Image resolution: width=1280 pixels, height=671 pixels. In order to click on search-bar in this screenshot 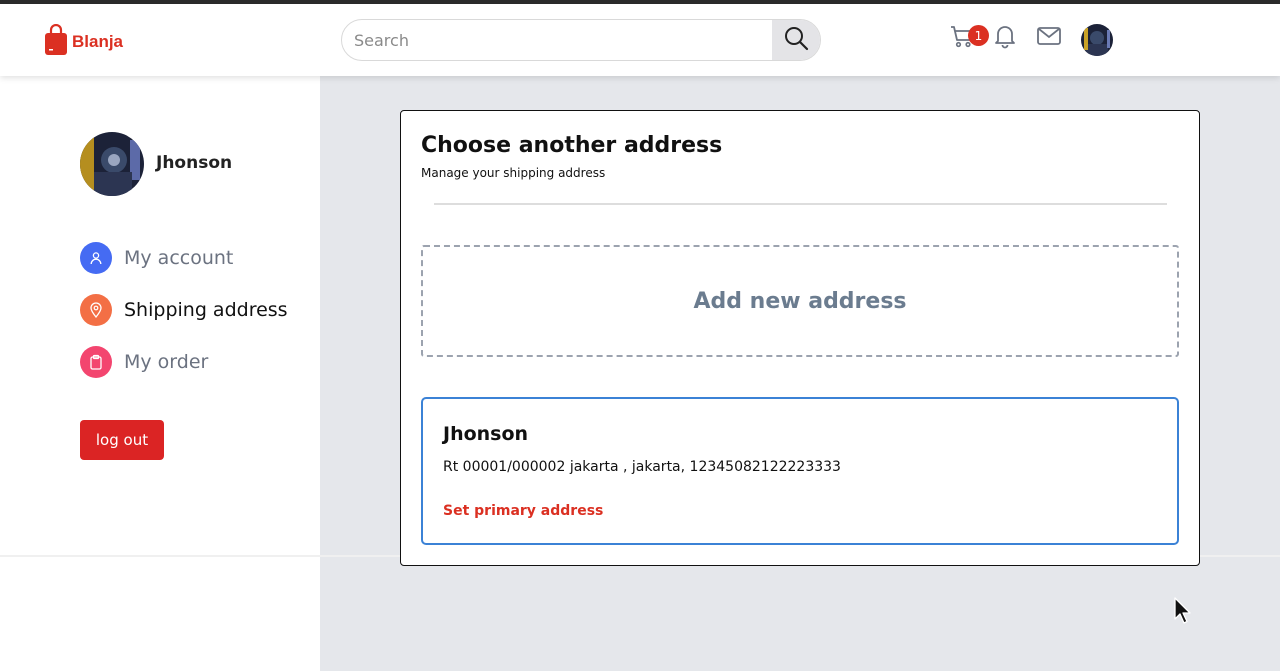, I will do `click(581, 40)`.